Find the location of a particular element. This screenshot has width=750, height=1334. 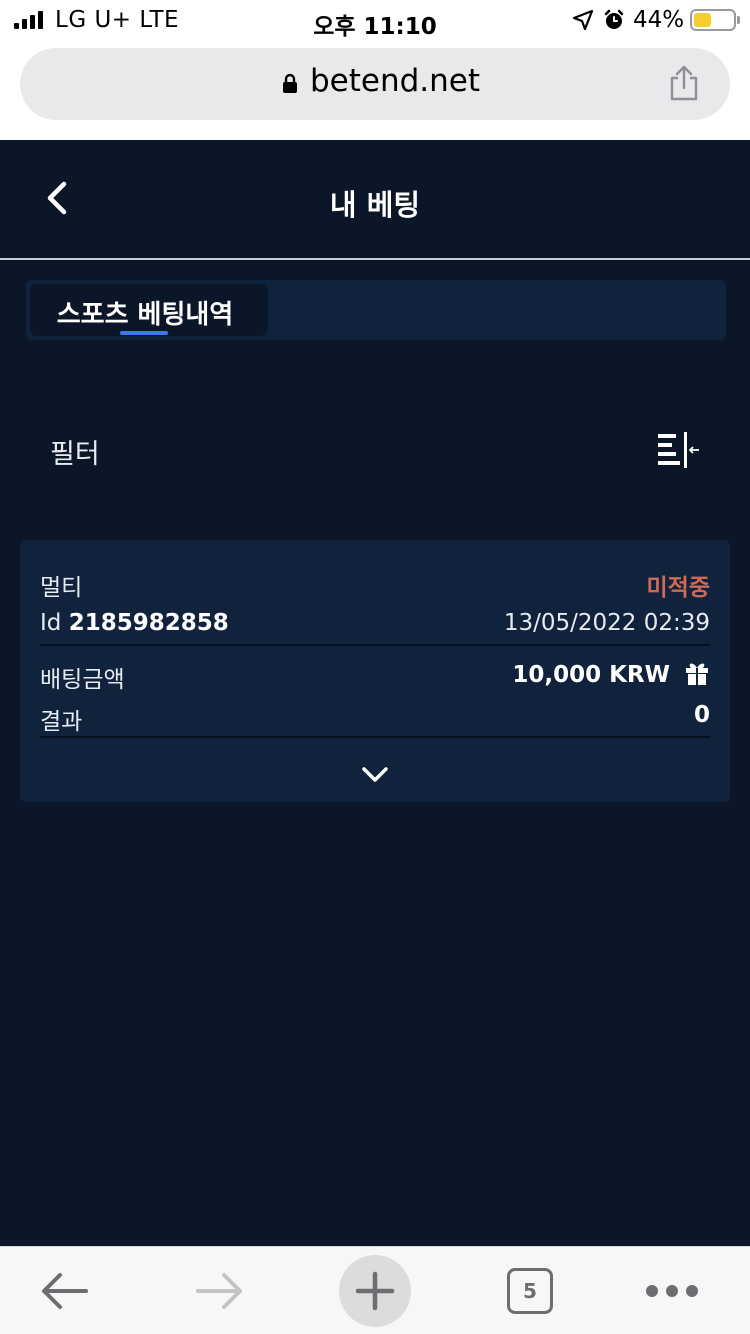

more-button is located at coordinates (672, 1290).